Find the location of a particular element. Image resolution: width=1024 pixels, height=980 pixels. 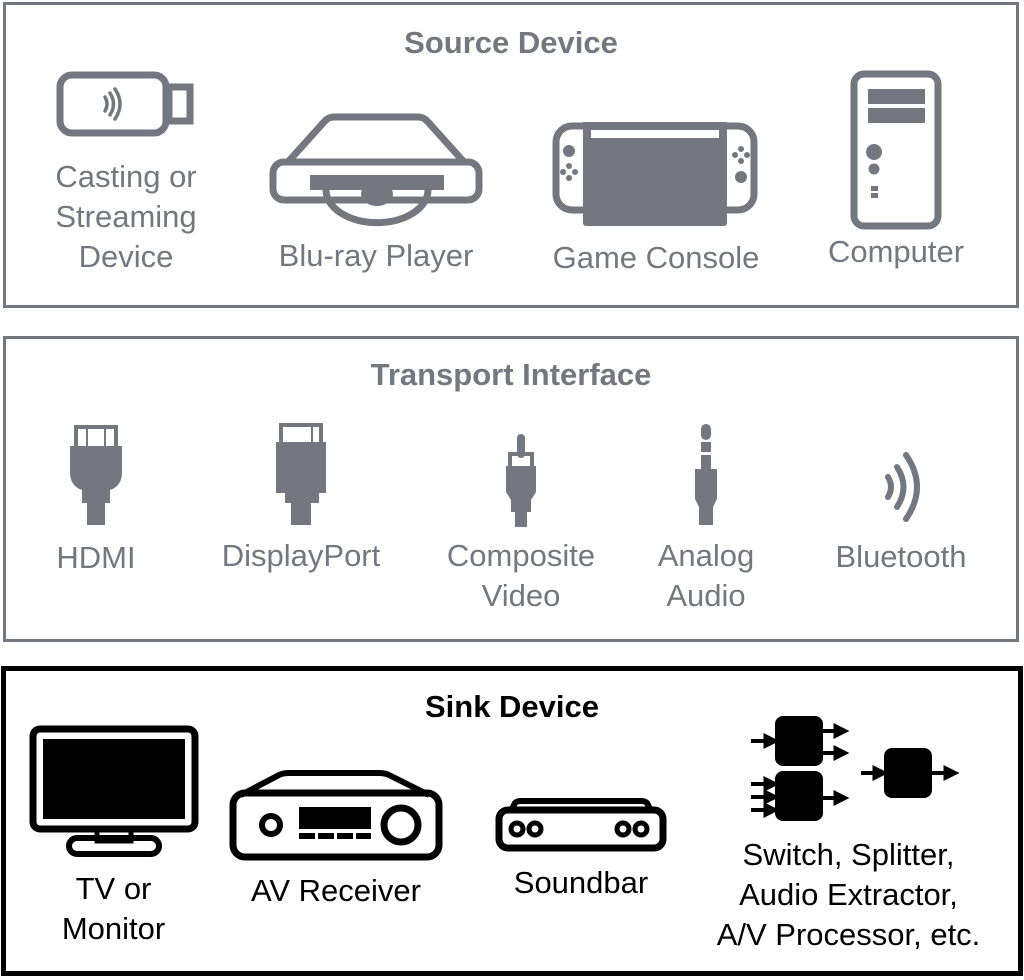

transport-item-displayport: DisplayPort is located at coordinates (301, 499).